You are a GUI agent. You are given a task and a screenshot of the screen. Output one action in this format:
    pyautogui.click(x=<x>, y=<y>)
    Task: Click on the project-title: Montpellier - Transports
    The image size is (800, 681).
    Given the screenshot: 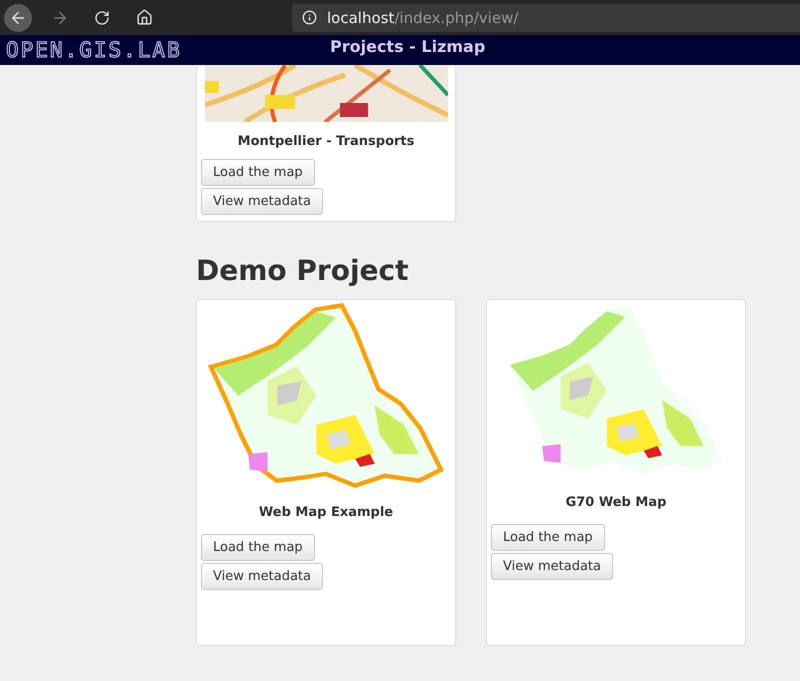 What is the action you would take?
    pyautogui.click(x=326, y=141)
    